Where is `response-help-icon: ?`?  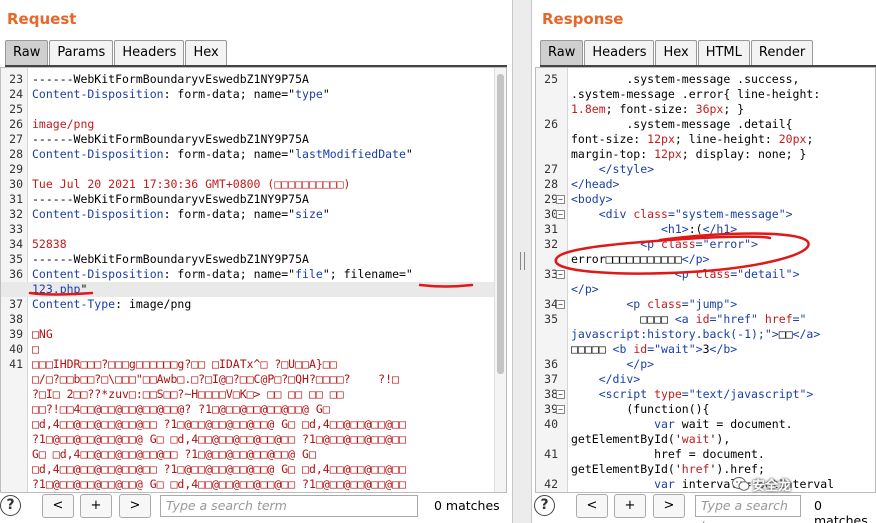 response-help-icon: ? is located at coordinates (544, 505).